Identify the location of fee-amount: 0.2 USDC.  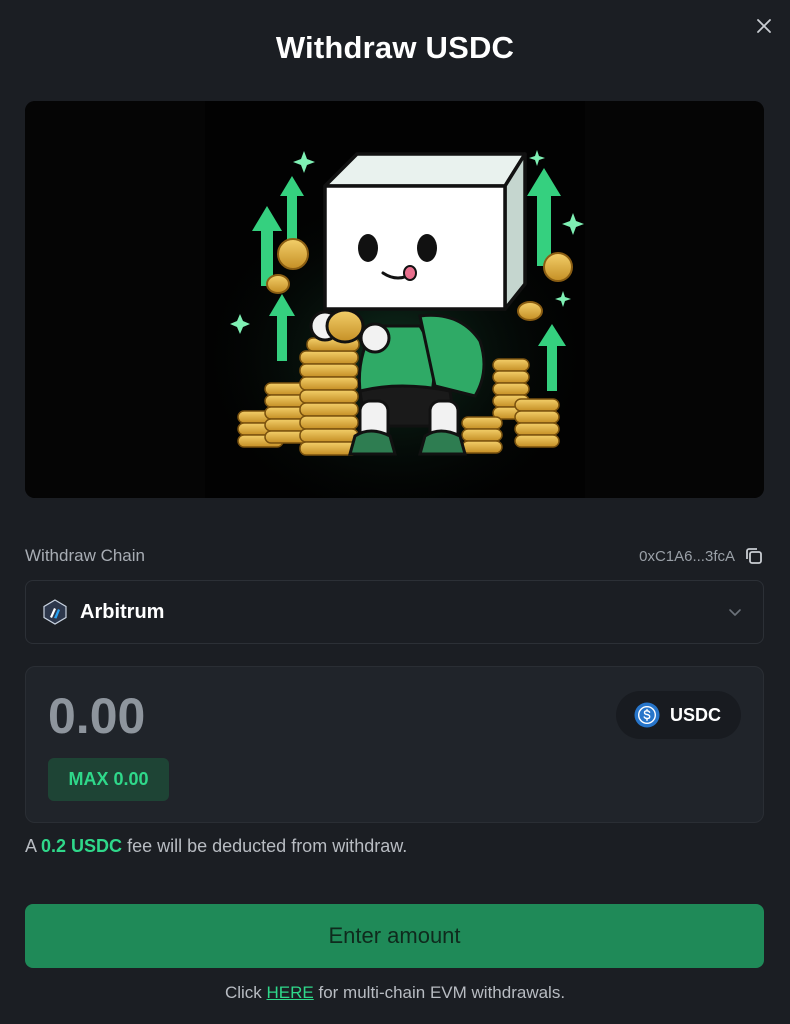
(82, 846).